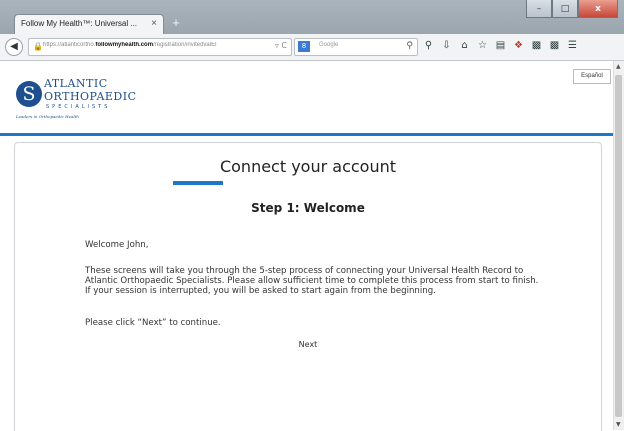 The height and width of the screenshot is (431, 624). Describe the element at coordinates (154, 23) in the screenshot. I see `tab-close-icon: ×` at that location.